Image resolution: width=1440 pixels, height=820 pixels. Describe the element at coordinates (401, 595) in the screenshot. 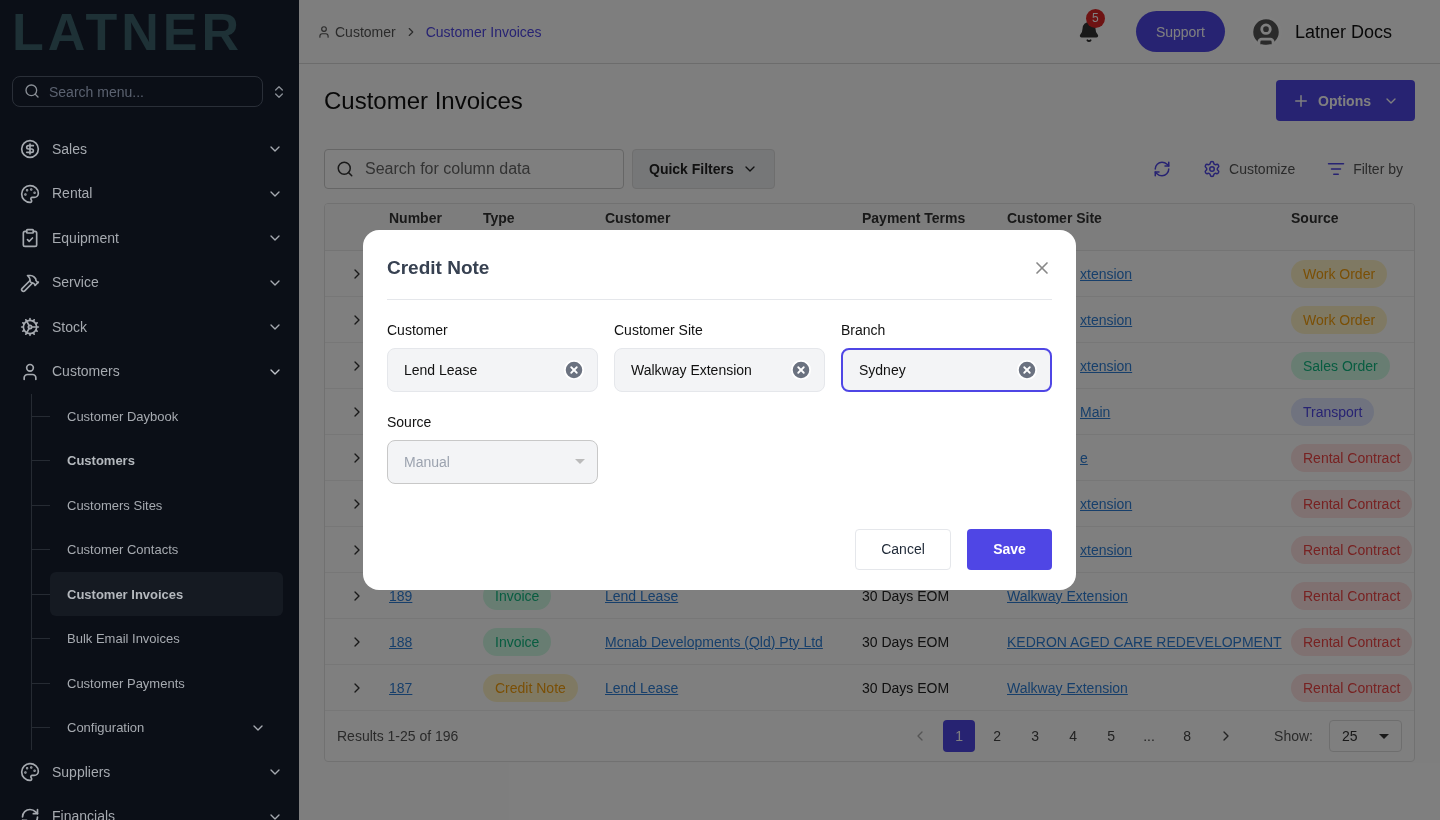

I see `invoice-link: 189` at that location.